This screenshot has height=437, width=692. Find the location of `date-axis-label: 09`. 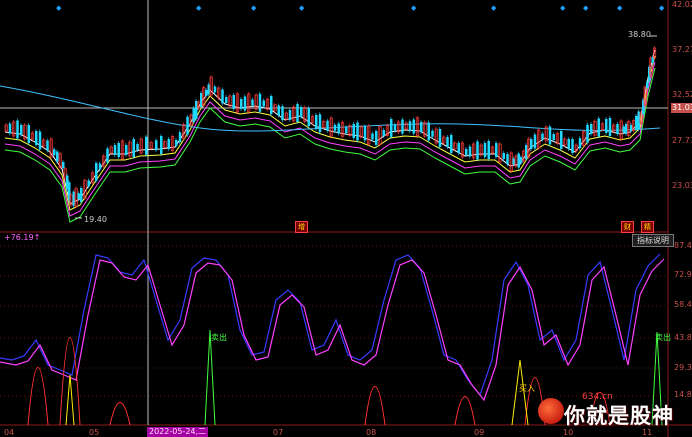

date-axis-label: 09 is located at coordinates (479, 432).